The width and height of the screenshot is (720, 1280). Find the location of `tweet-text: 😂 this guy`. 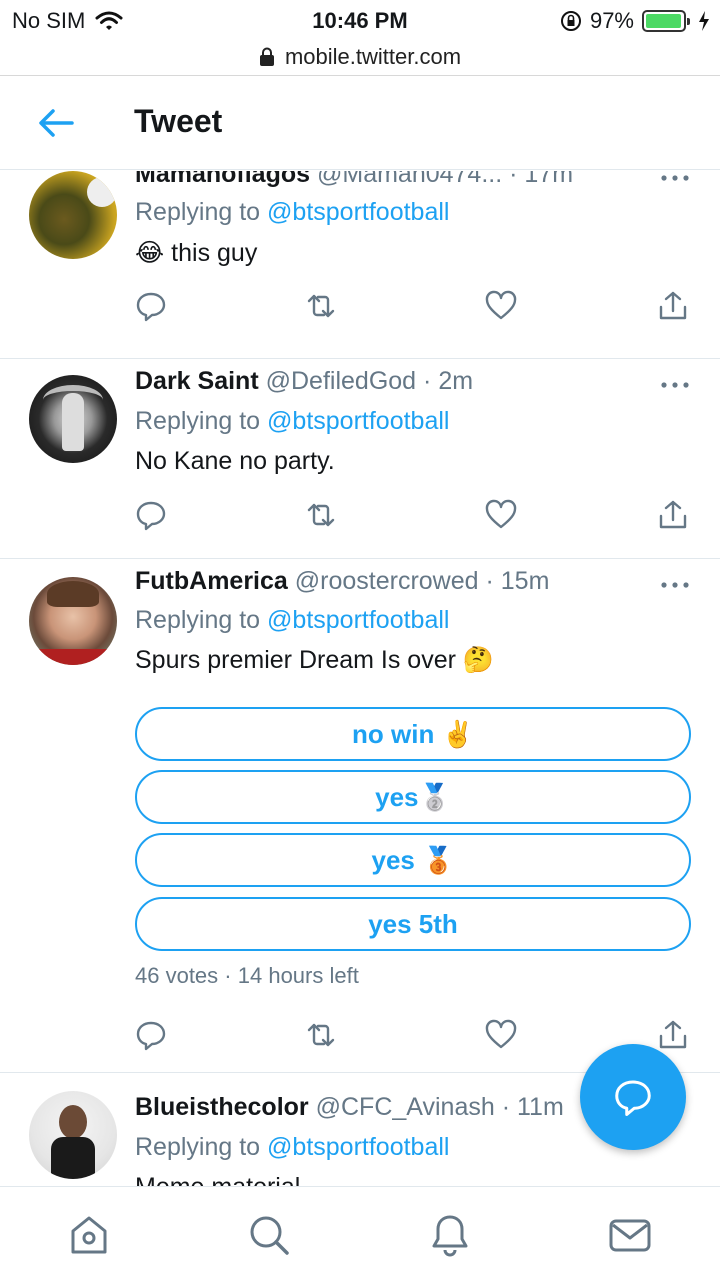

tweet-text: 😂 this guy is located at coordinates (196, 253).